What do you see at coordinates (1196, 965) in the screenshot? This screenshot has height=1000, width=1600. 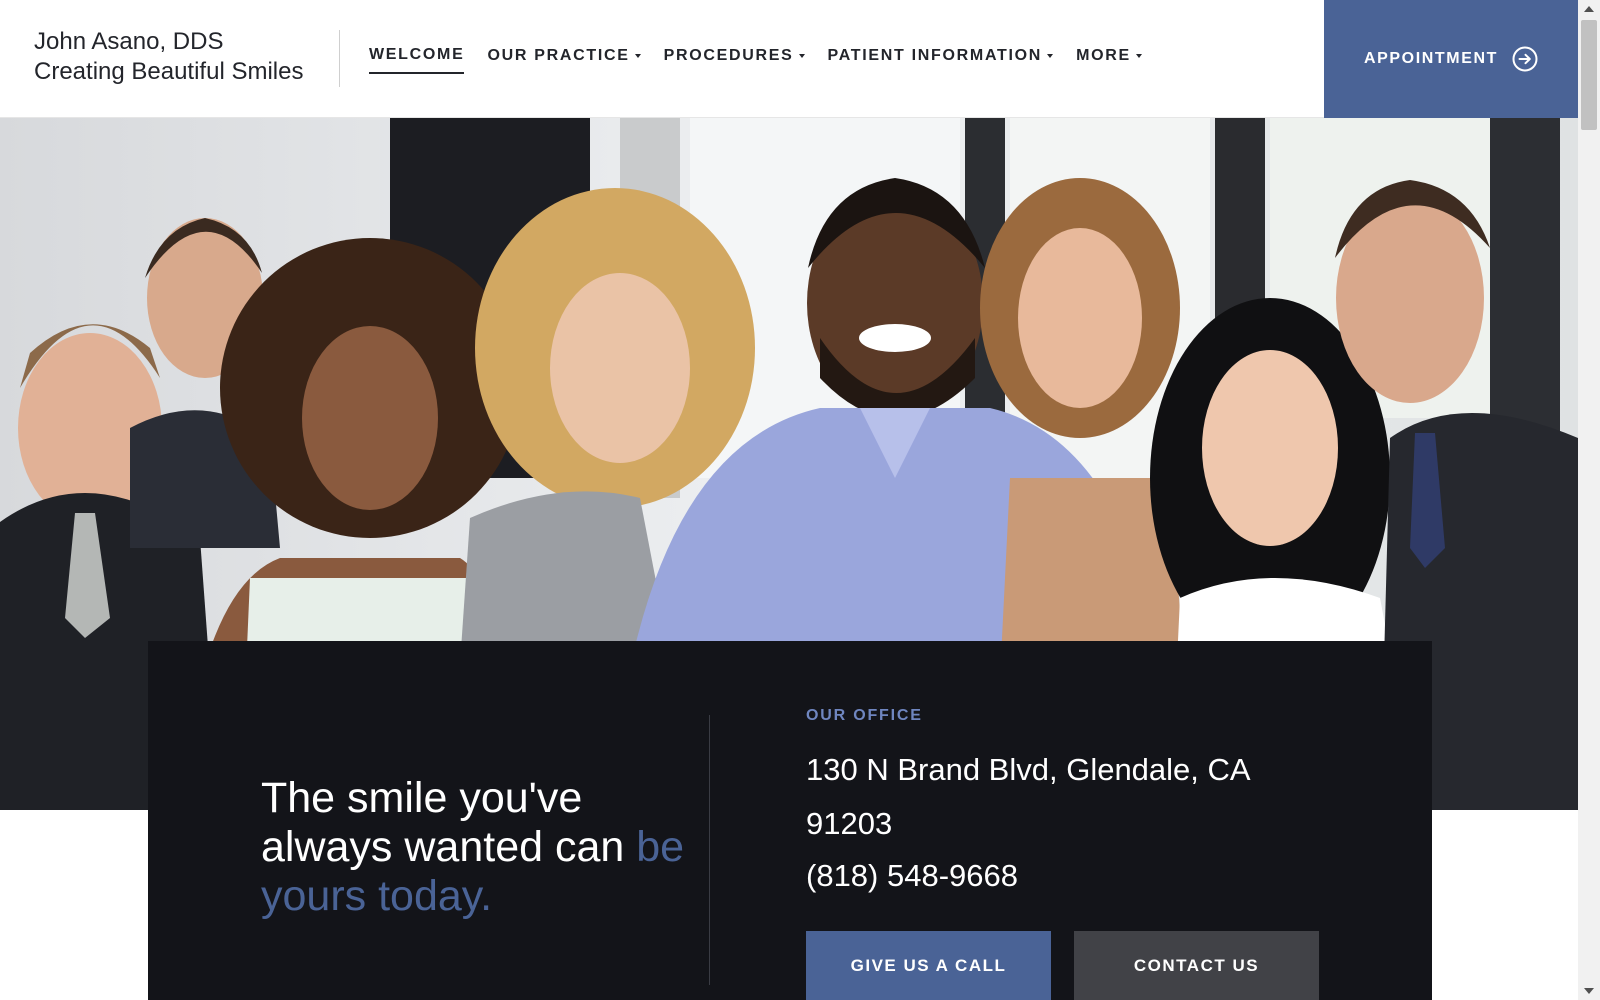 I see `contact-us-button: CONTACT US` at bounding box center [1196, 965].